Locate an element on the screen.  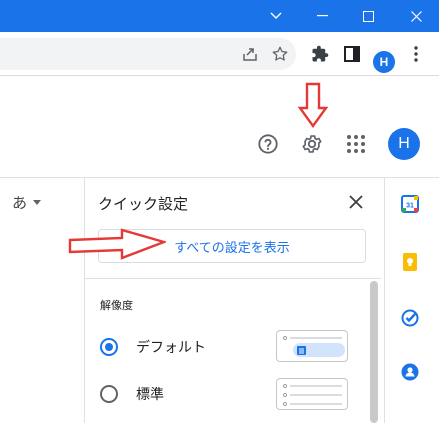
keep-icon is located at coordinates (410, 262).